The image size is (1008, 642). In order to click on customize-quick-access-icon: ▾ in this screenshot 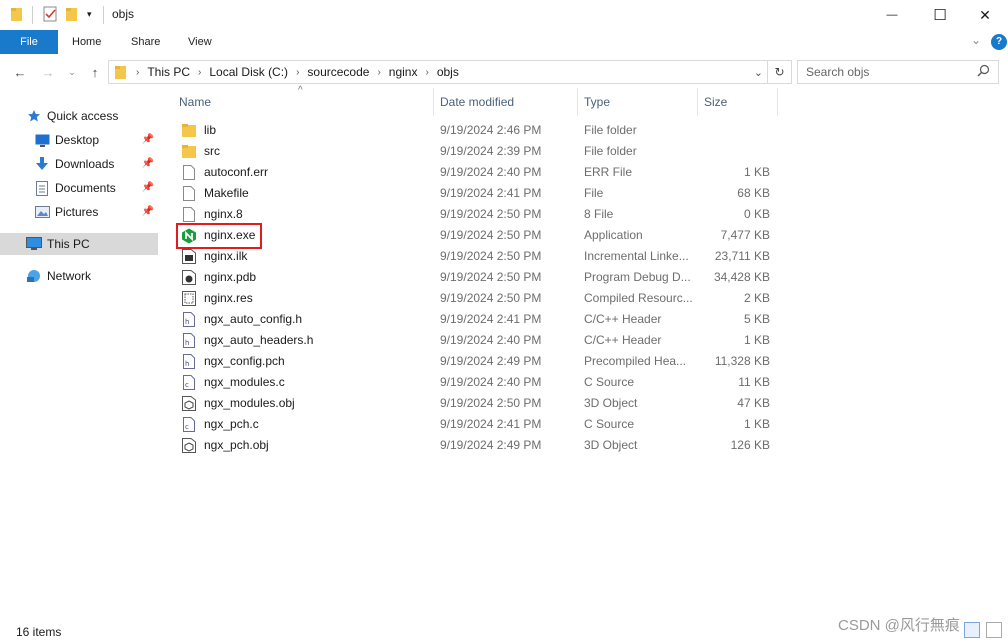, I will do `click(89, 18)`.